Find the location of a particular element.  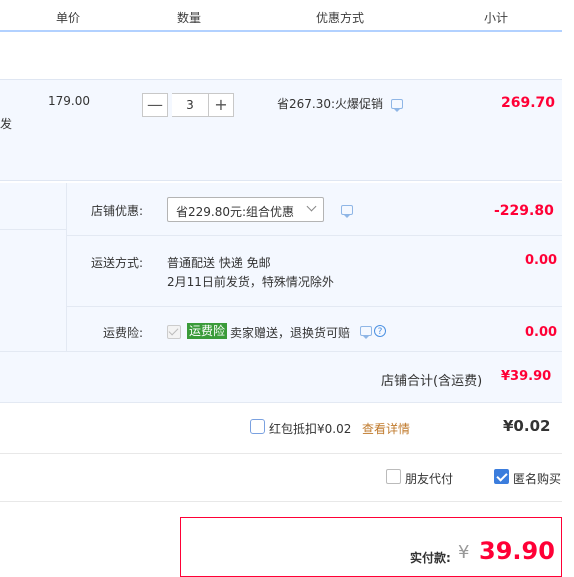

anonymous-checkbox is located at coordinates (501, 476).